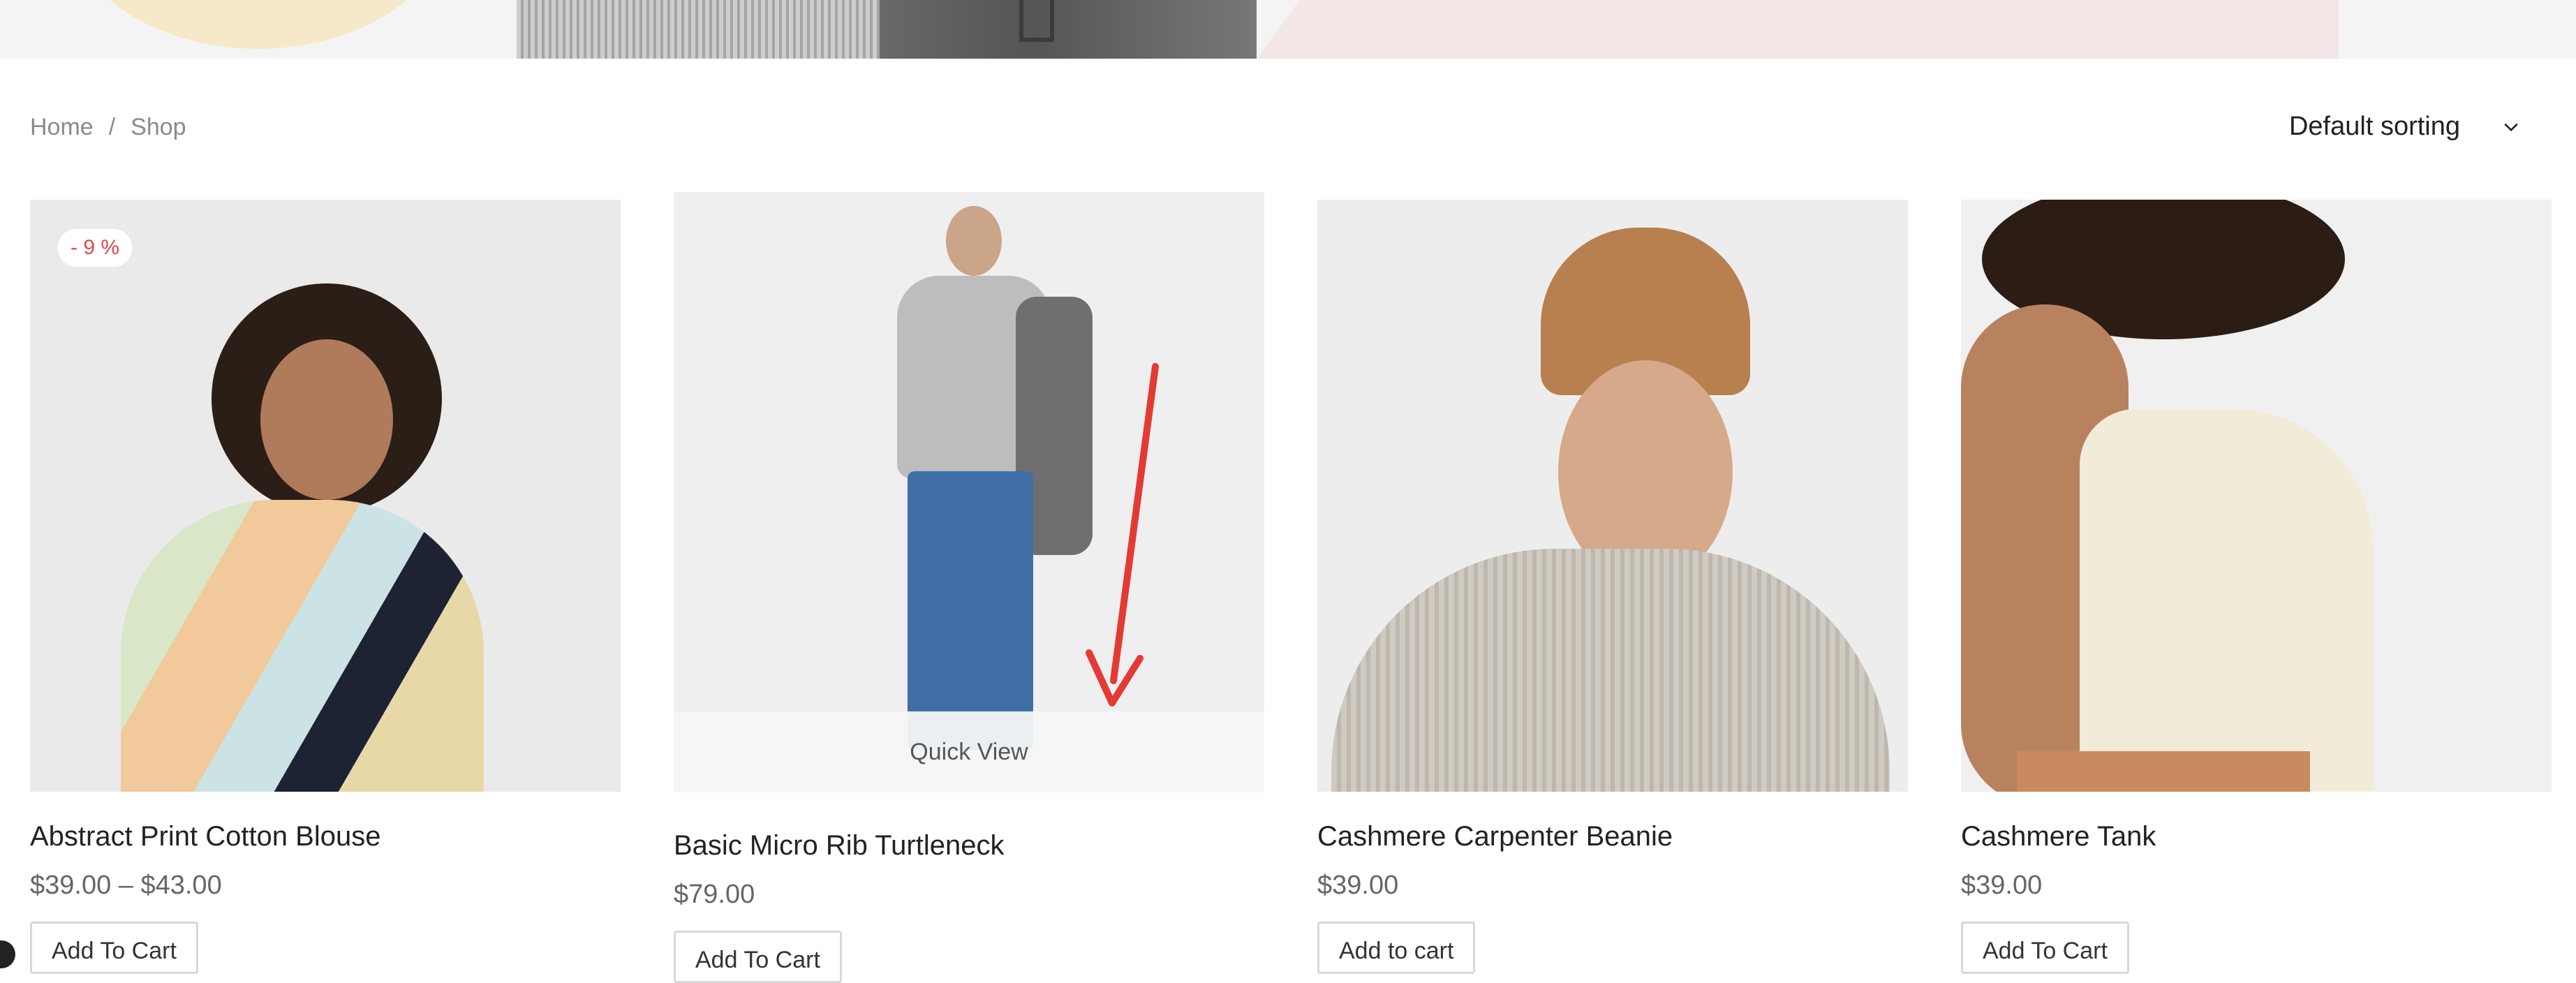 The height and width of the screenshot is (983, 2576). I want to click on hero-bag-strap, so click(1036, 21).